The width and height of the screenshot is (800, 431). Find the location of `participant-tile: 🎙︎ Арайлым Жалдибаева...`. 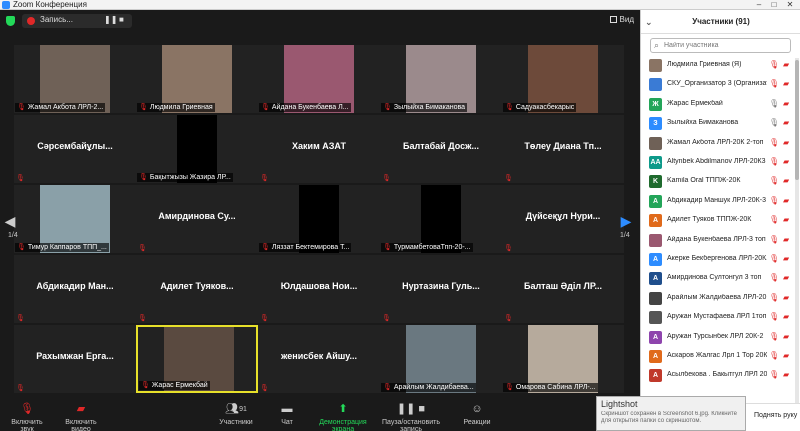

participant-tile: 🎙︎ Арайлым Жалдибаева... is located at coordinates (441, 359).